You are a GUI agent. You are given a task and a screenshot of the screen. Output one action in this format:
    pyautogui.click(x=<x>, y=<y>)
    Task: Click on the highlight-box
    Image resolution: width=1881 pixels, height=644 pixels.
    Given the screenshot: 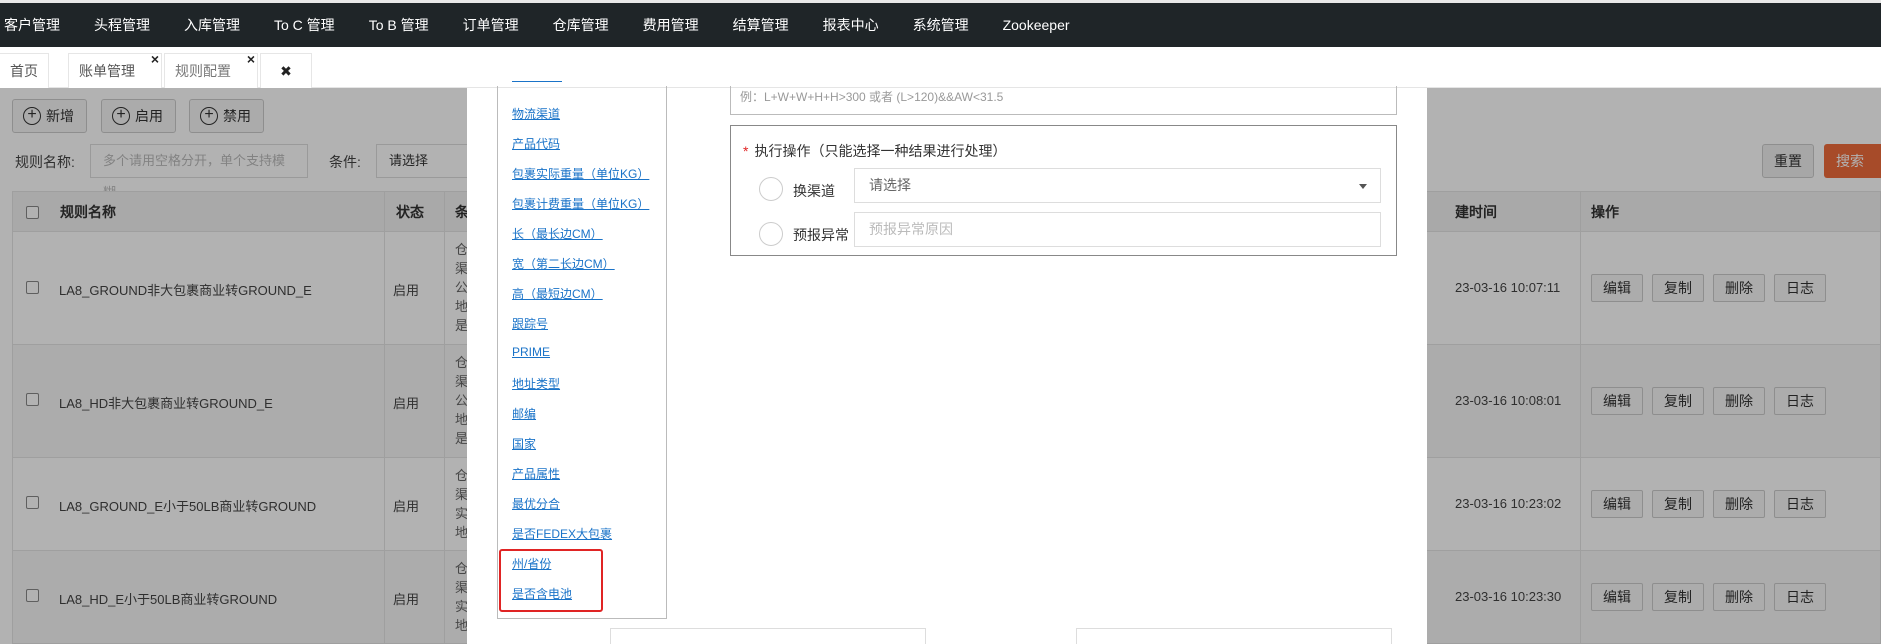 What is the action you would take?
    pyautogui.click(x=551, y=580)
    